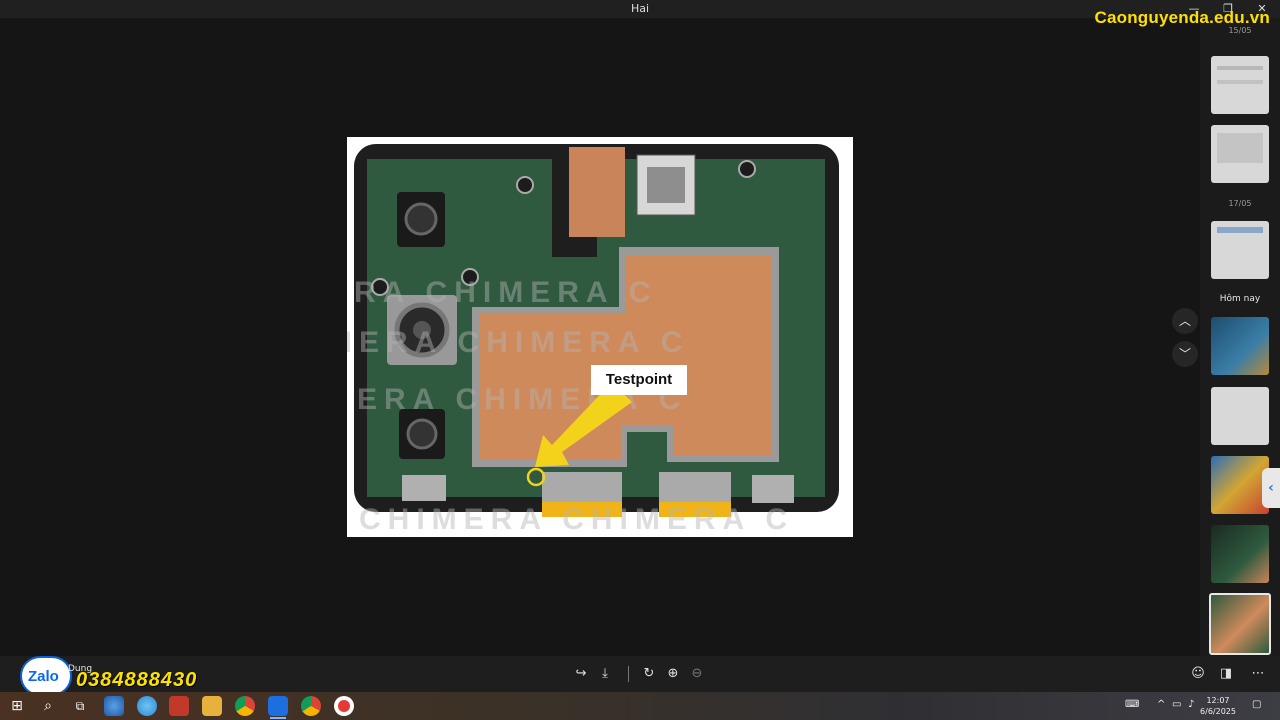 This screenshot has height=720, width=1280. What do you see at coordinates (422, 434) in the screenshot?
I see `secondary-camera-lens` at bounding box center [422, 434].